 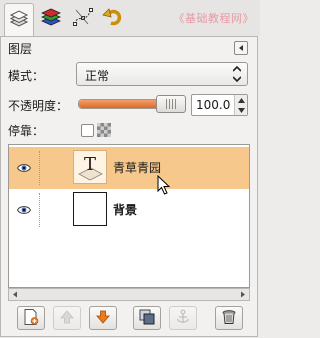 I want to click on mode-label: 模式：, so click(x=26, y=76).